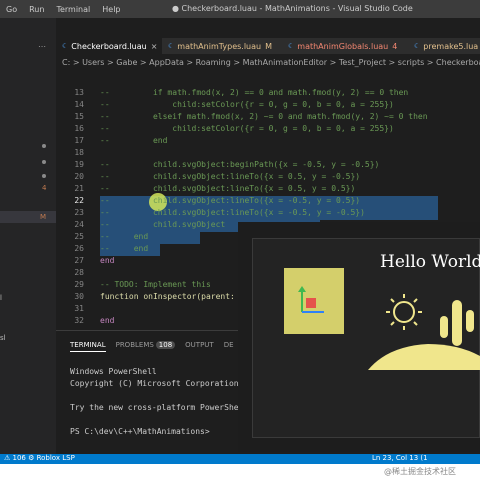 This screenshot has width=480, height=480. I want to click on line-number: 16, so click(79, 128).